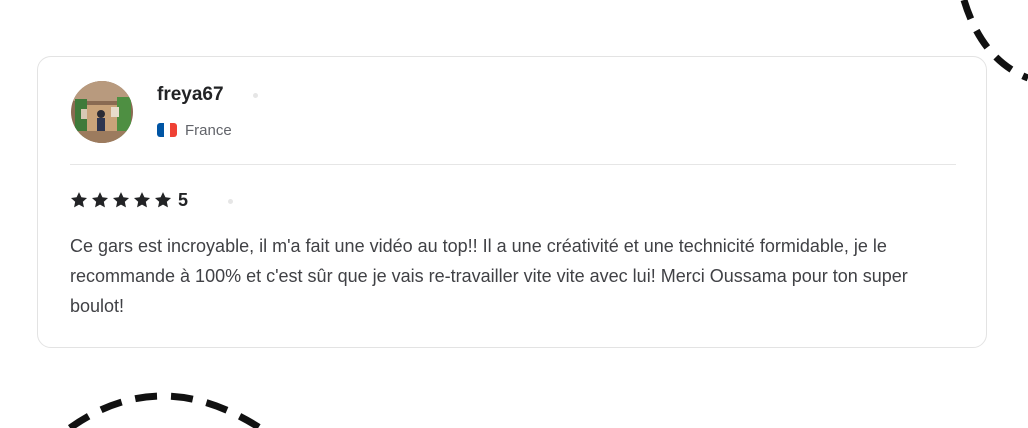 This screenshot has width=1028, height=428. What do you see at coordinates (208, 130) in the screenshot?
I see `country-name: France` at bounding box center [208, 130].